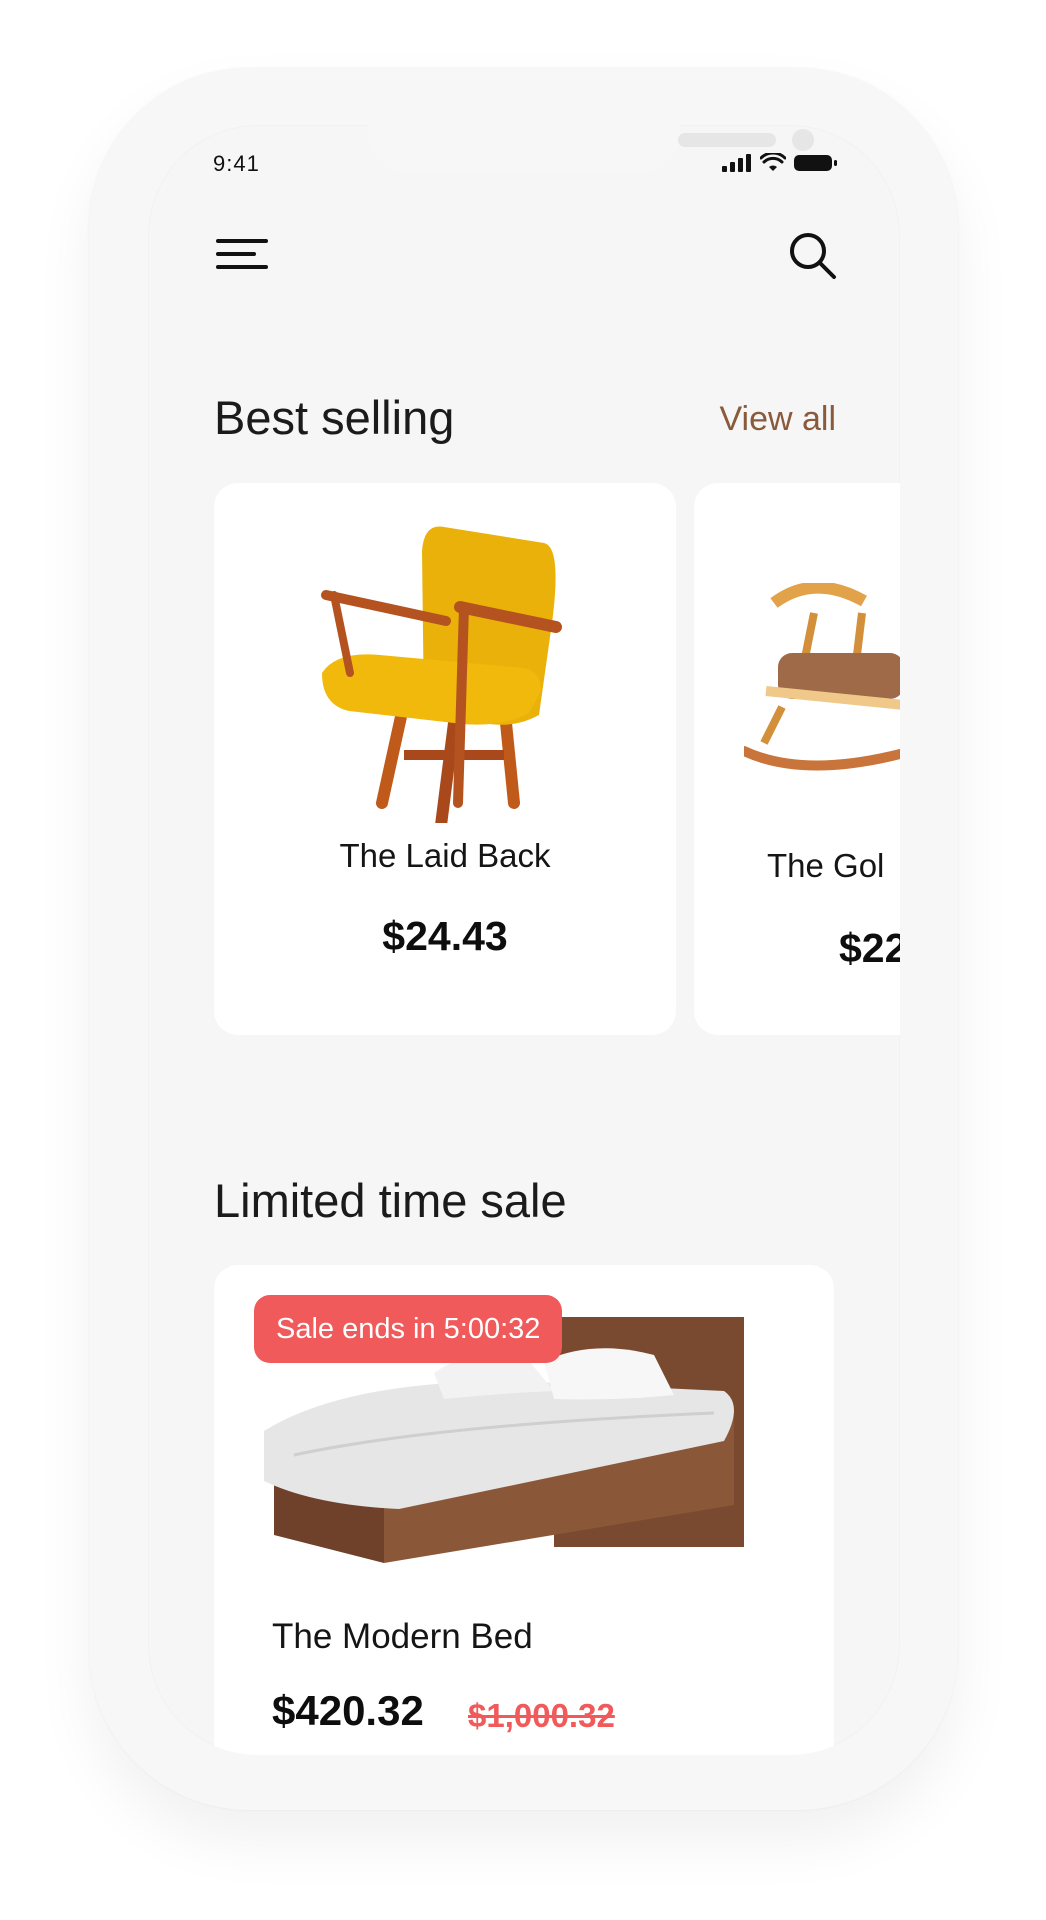 The image size is (1046, 1920). Describe the element at coordinates (390, 1200) in the screenshot. I see `limited-sale-title: Limited time sale` at that location.